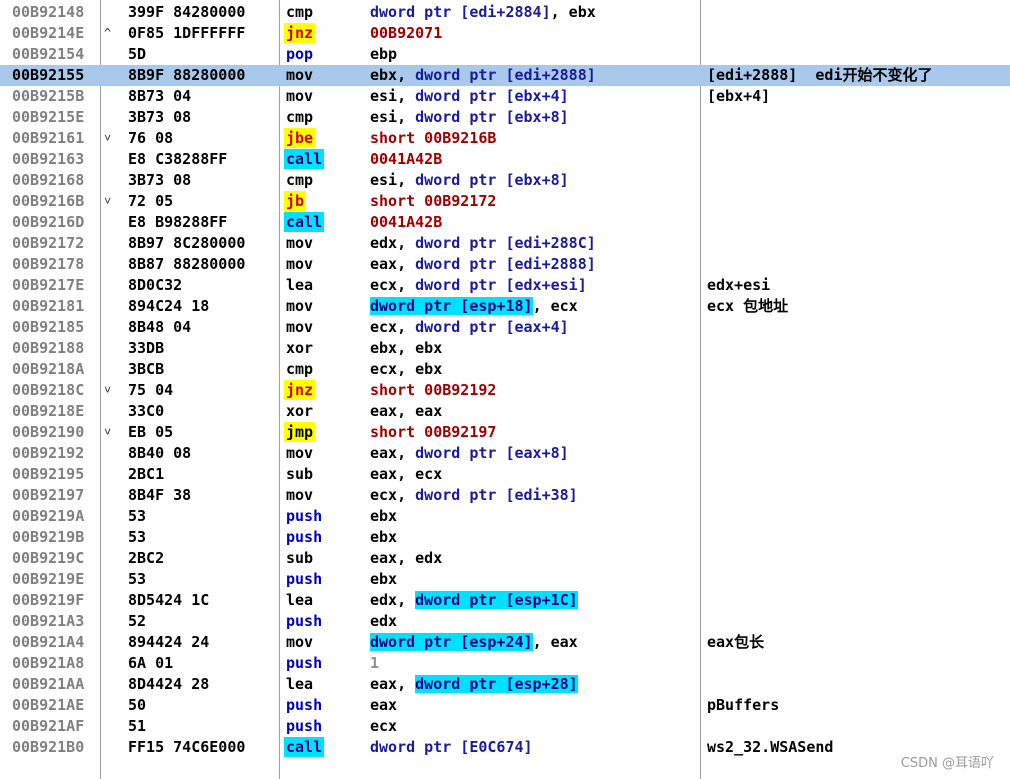  What do you see at coordinates (48, 285) in the screenshot?
I see `address-cell: 00B9217E` at bounding box center [48, 285].